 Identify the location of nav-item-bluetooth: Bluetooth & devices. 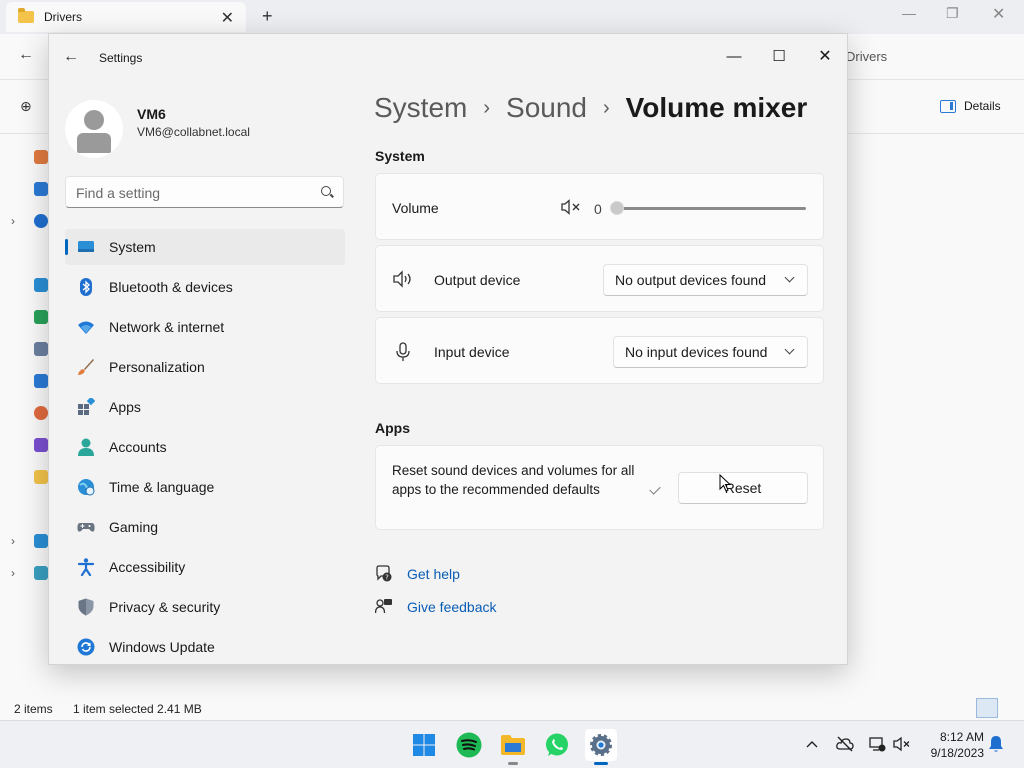
(205, 287).